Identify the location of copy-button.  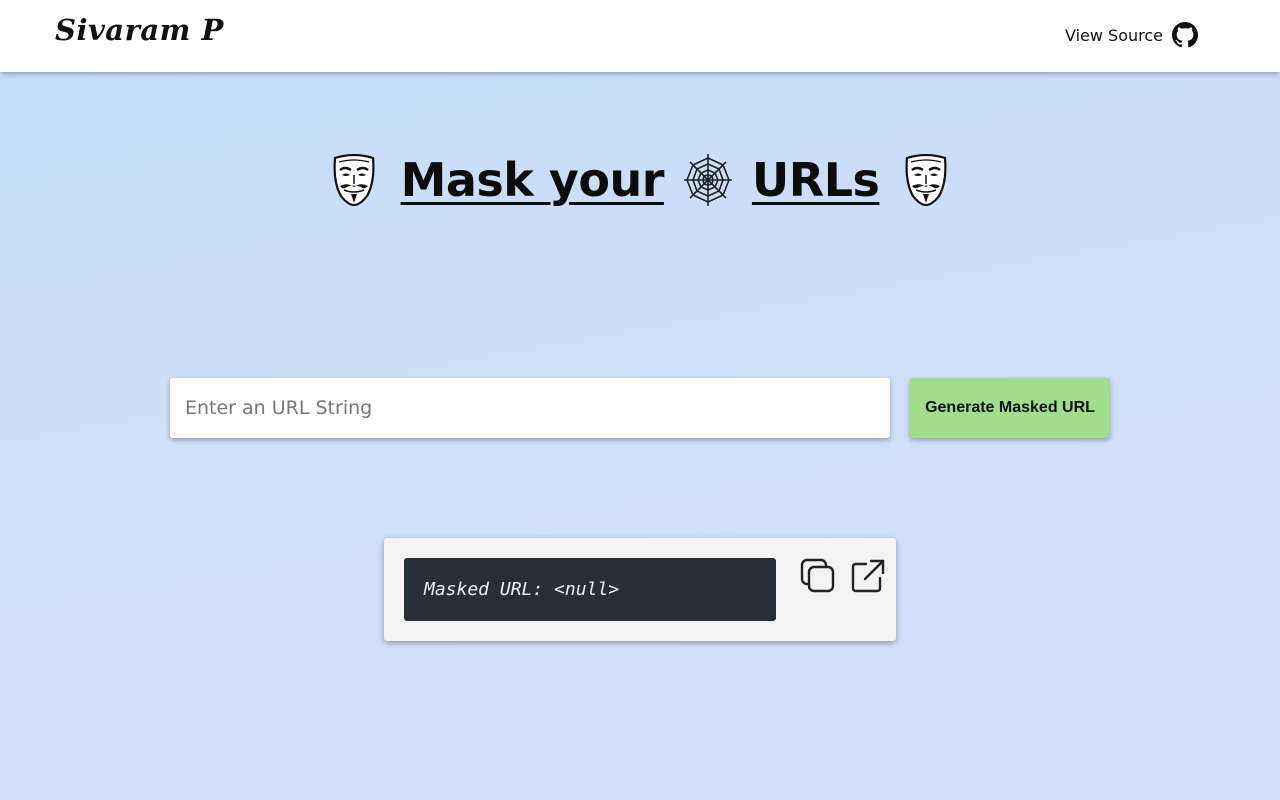
(818, 576).